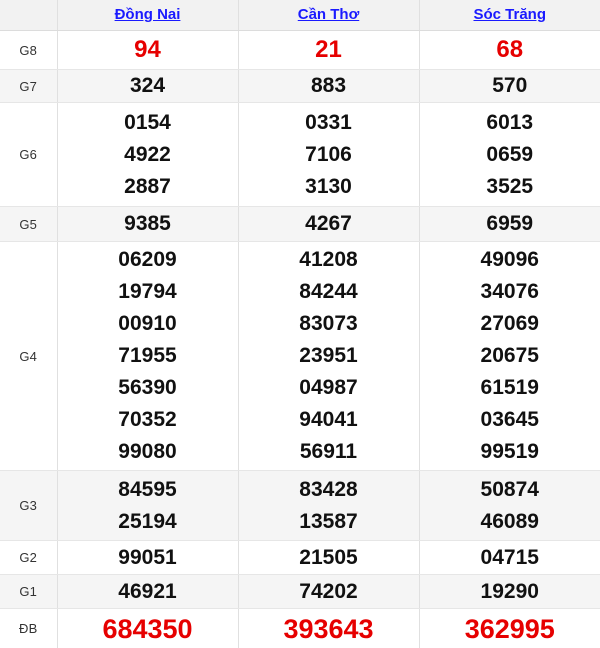 The height and width of the screenshot is (648, 600). Describe the element at coordinates (510, 522) in the screenshot. I see `prize-number: 46089` at that location.